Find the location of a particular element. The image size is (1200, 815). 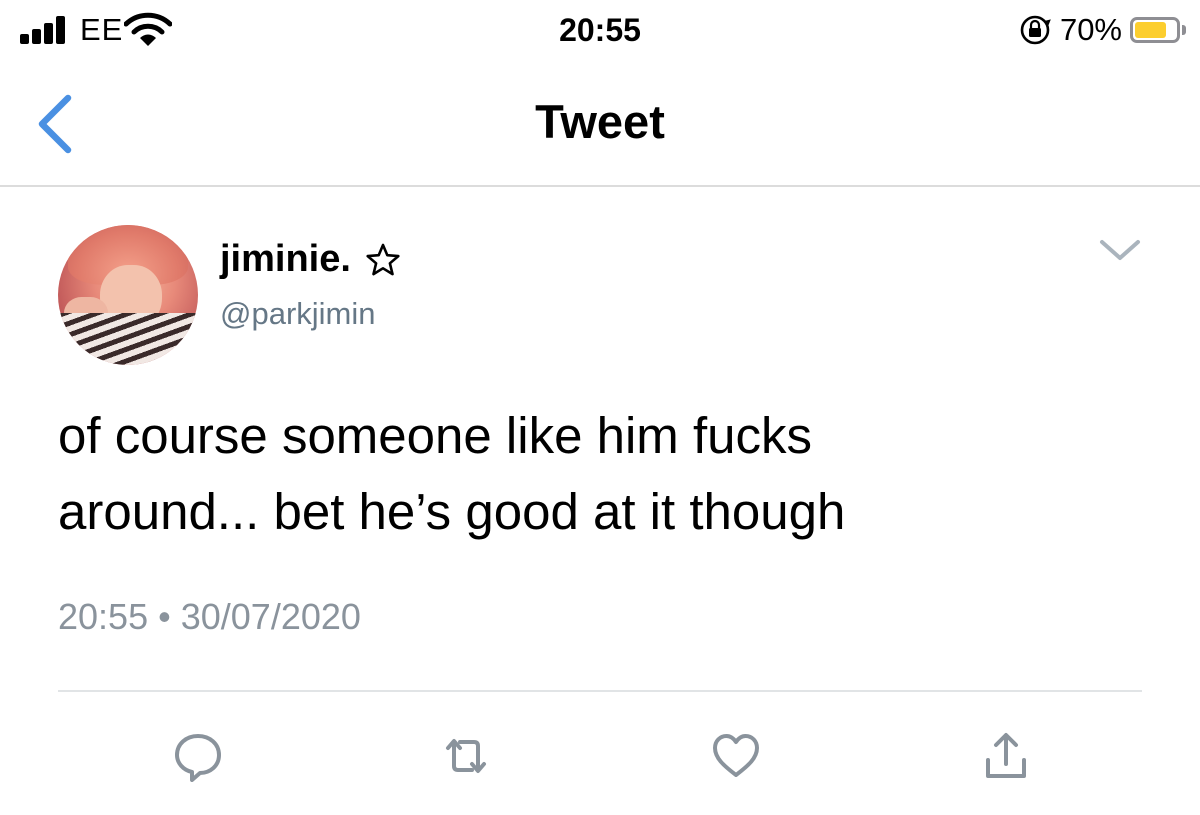

reply-button is located at coordinates (198, 756).